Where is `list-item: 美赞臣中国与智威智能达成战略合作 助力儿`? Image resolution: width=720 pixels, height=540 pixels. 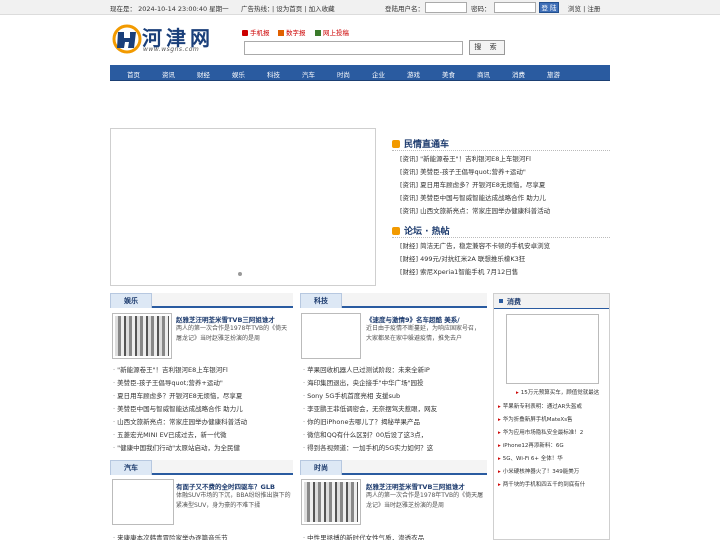 list-item: 美赞臣中国与智威智能达成战略合作 助力儿 is located at coordinates (178, 408).